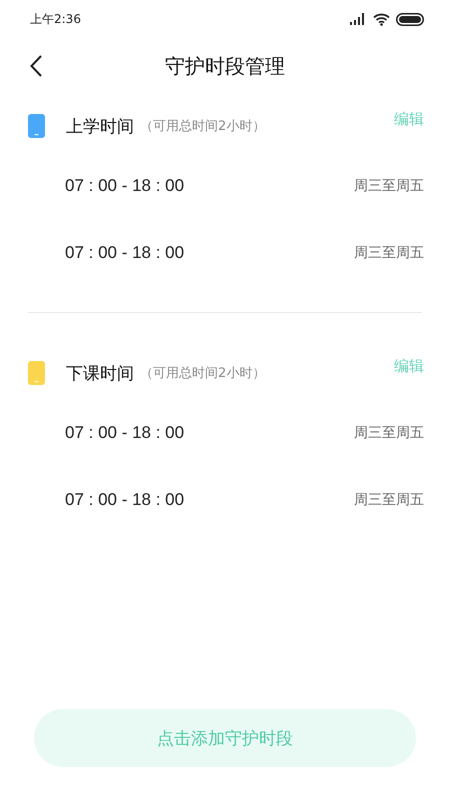 This screenshot has height=800, width=450. I want to click on battery-icon, so click(410, 19).